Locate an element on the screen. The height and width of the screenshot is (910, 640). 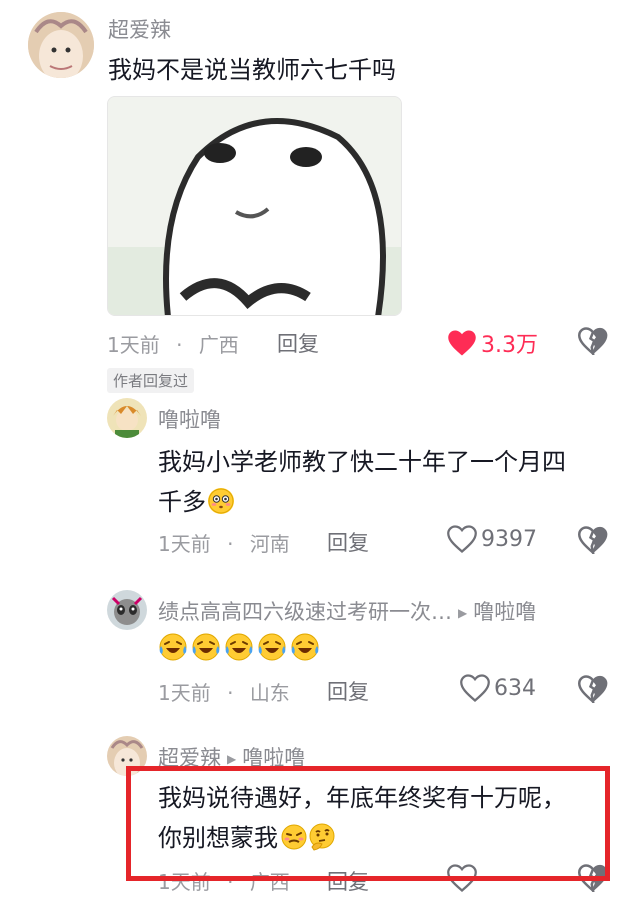
like-button: 634 is located at coordinates (498, 688).